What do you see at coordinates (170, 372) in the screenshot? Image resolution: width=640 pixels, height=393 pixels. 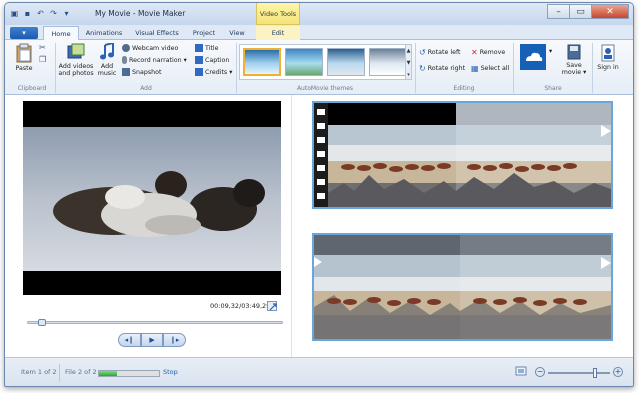 I see `stop-link: Stop` at bounding box center [170, 372].